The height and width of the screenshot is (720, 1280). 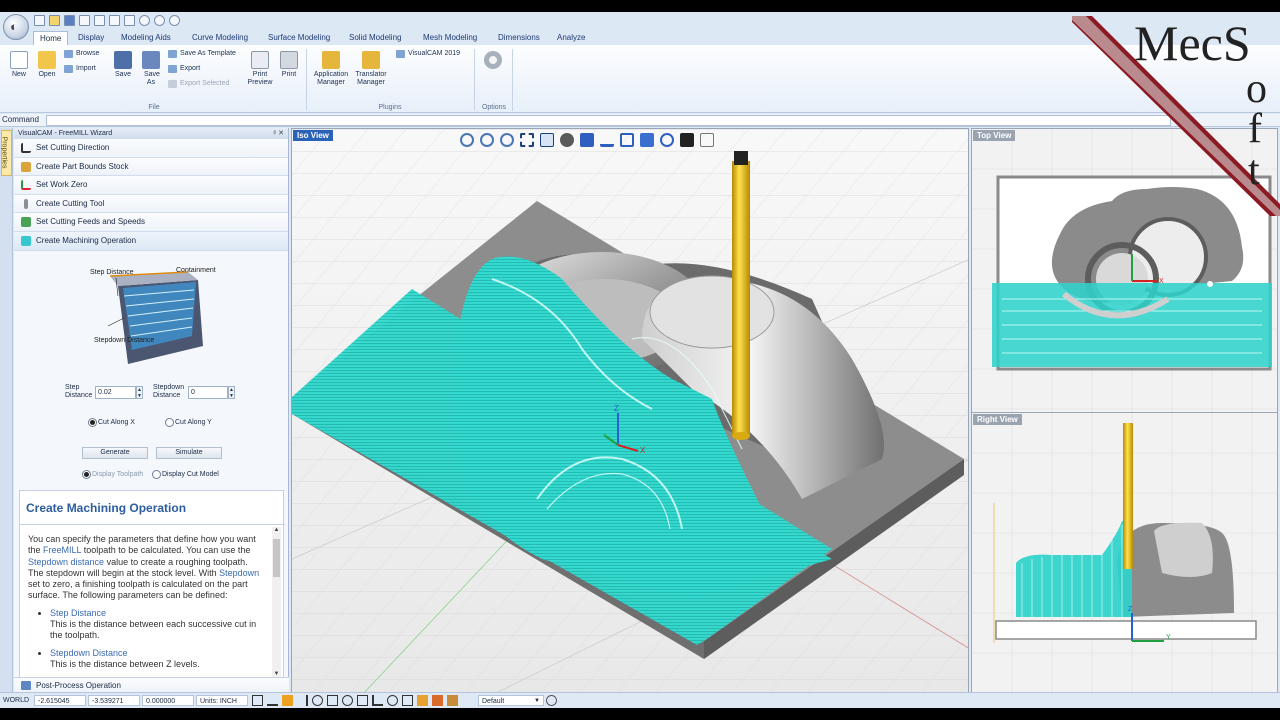 I want to click on display-cut-model-radio: Display Cut Model, so click(x=185, y=474).